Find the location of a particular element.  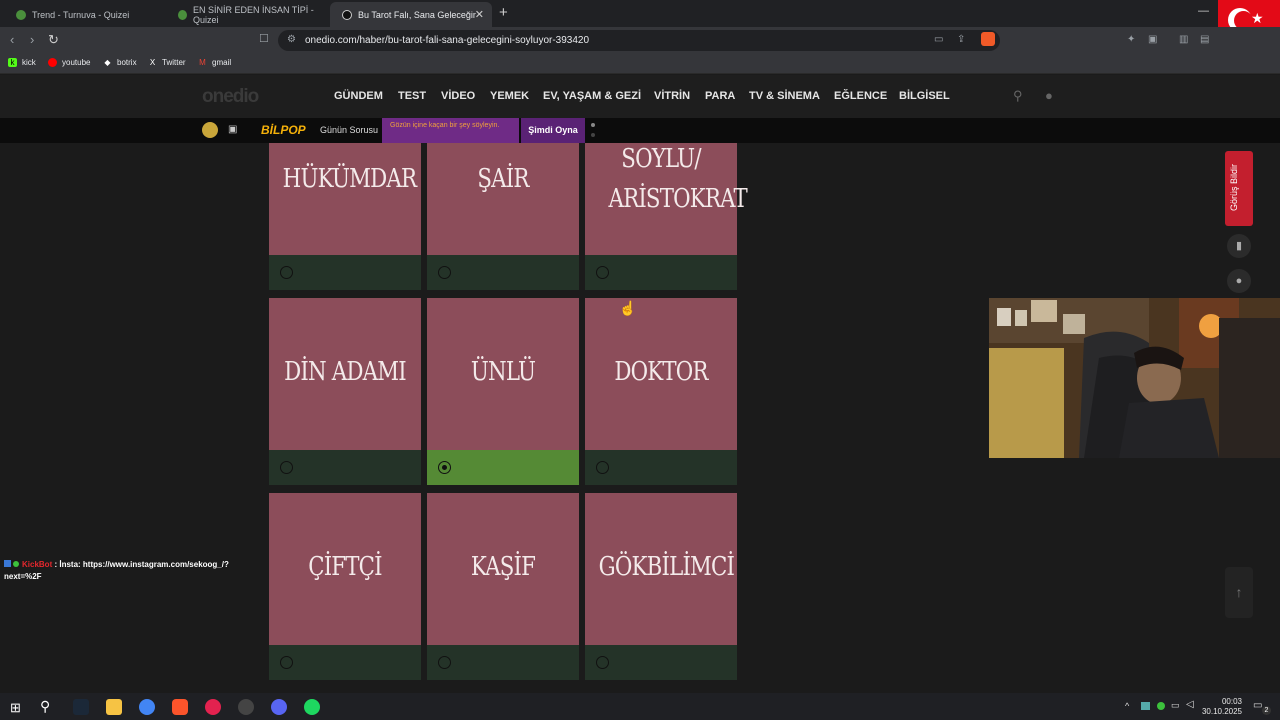

chrome-icon is located at coordinates (147, 707).